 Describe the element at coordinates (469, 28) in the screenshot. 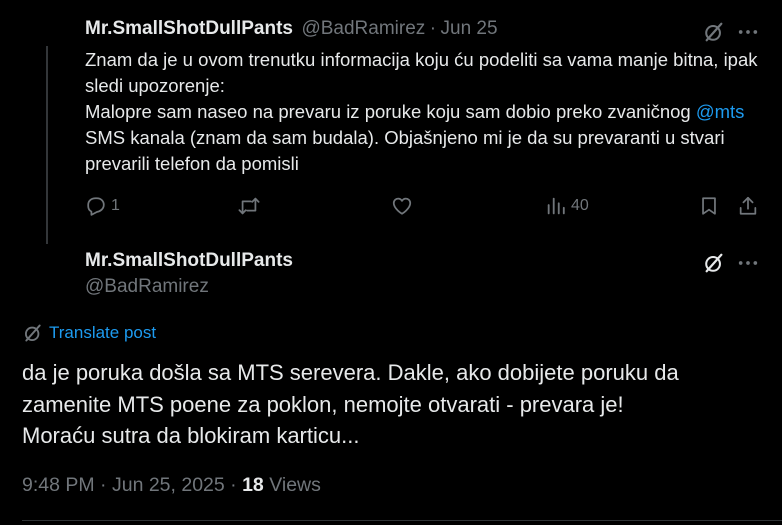

I see `quoted-post-date: Jun 25` at that location.